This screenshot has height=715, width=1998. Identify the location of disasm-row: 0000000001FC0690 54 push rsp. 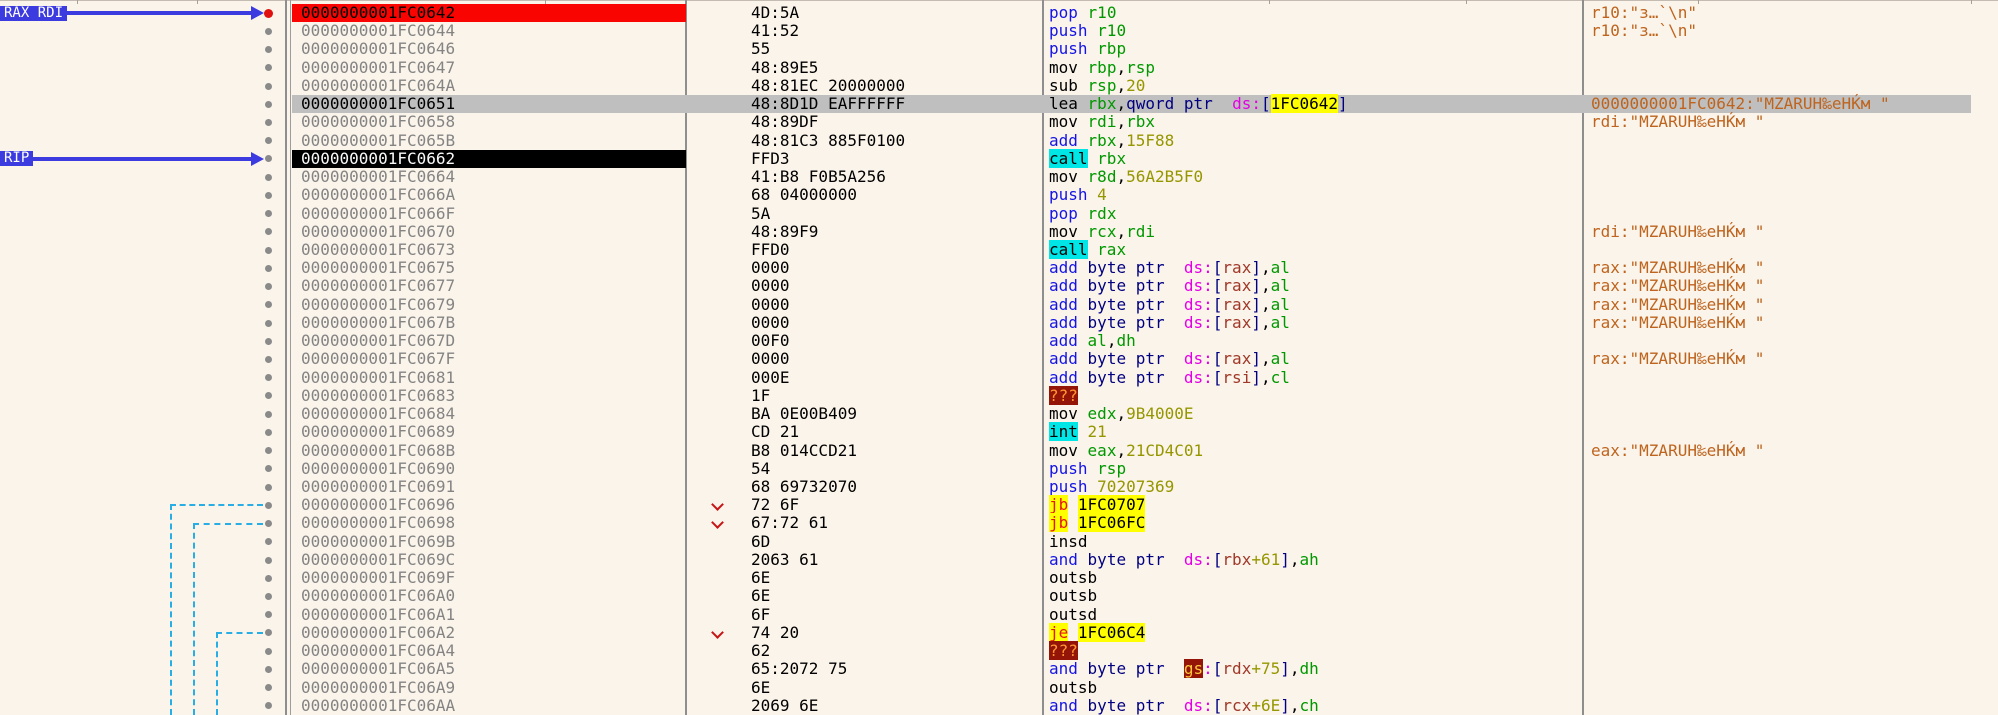
(999, 468).